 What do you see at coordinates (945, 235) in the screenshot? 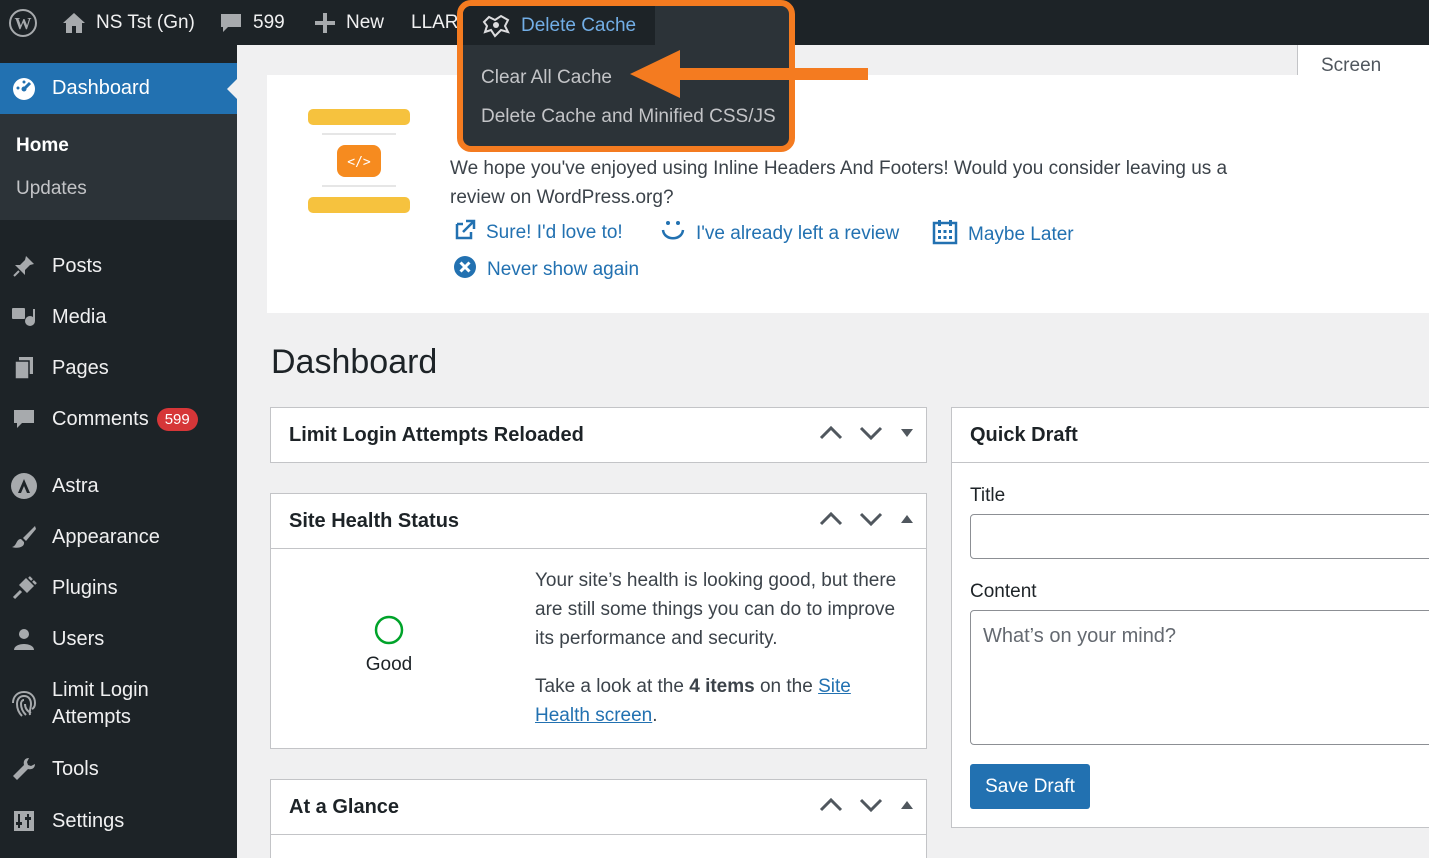
I see `calendar-icon` at bounding box center [945, 235].